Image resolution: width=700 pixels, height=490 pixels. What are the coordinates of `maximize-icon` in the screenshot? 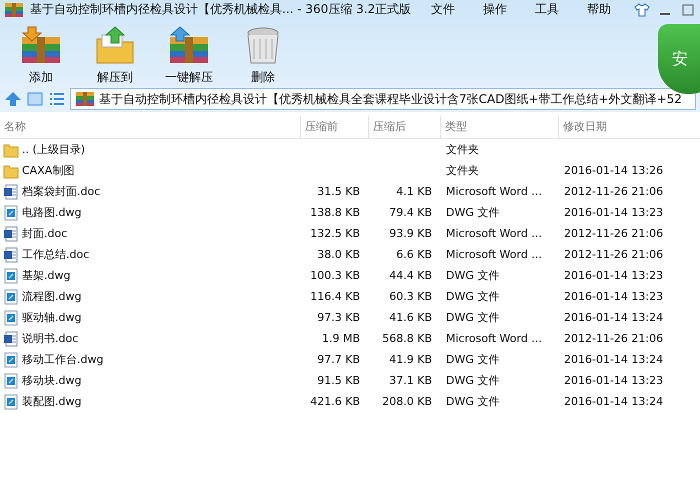 It's located at (688, 10).